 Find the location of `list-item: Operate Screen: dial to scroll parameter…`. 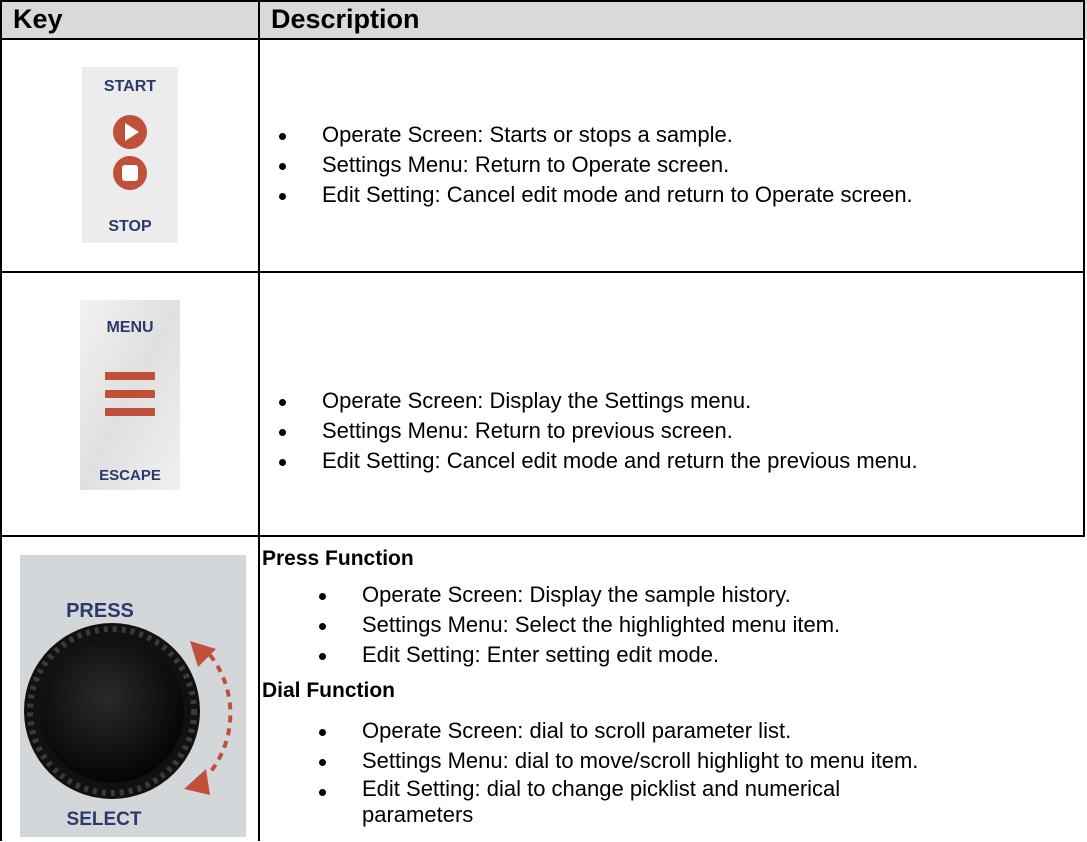

list-item: Operate Screen: dial to scroll parameter… is located at coordinates (669, 731).